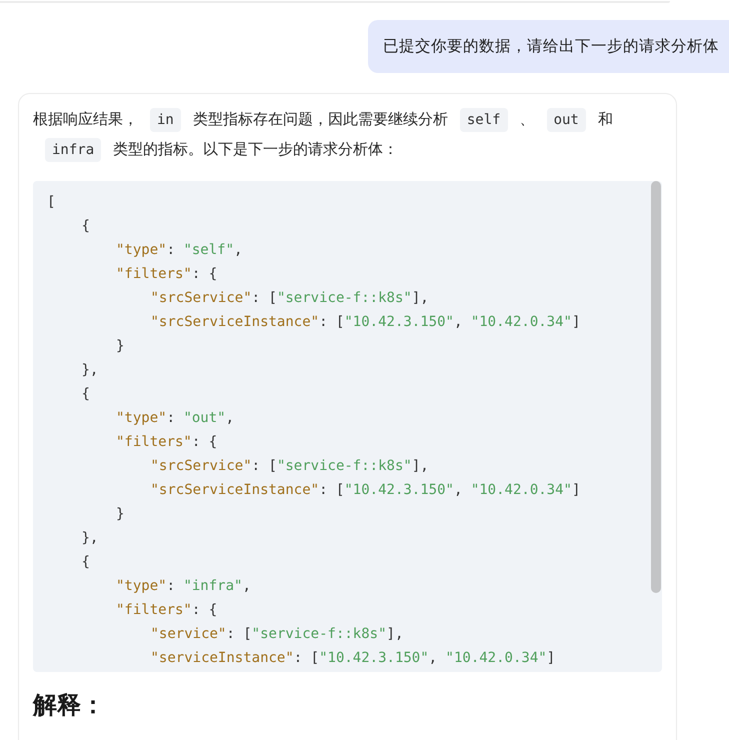 The image size is (729, 740). I want to click on code-line: "serviceInstance": ["10.42.3.150", "10.42.0.34"], so click(353, 658).